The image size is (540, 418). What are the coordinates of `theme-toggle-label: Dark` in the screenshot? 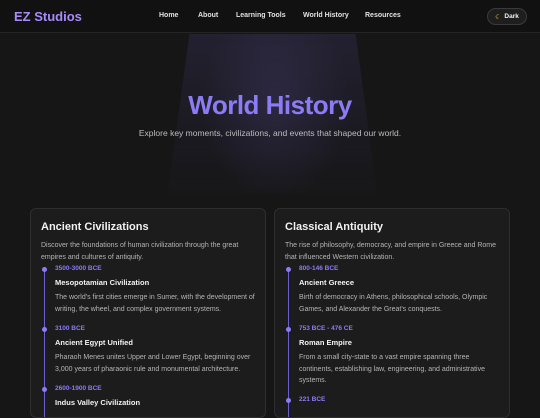 It's located at (511, 16).